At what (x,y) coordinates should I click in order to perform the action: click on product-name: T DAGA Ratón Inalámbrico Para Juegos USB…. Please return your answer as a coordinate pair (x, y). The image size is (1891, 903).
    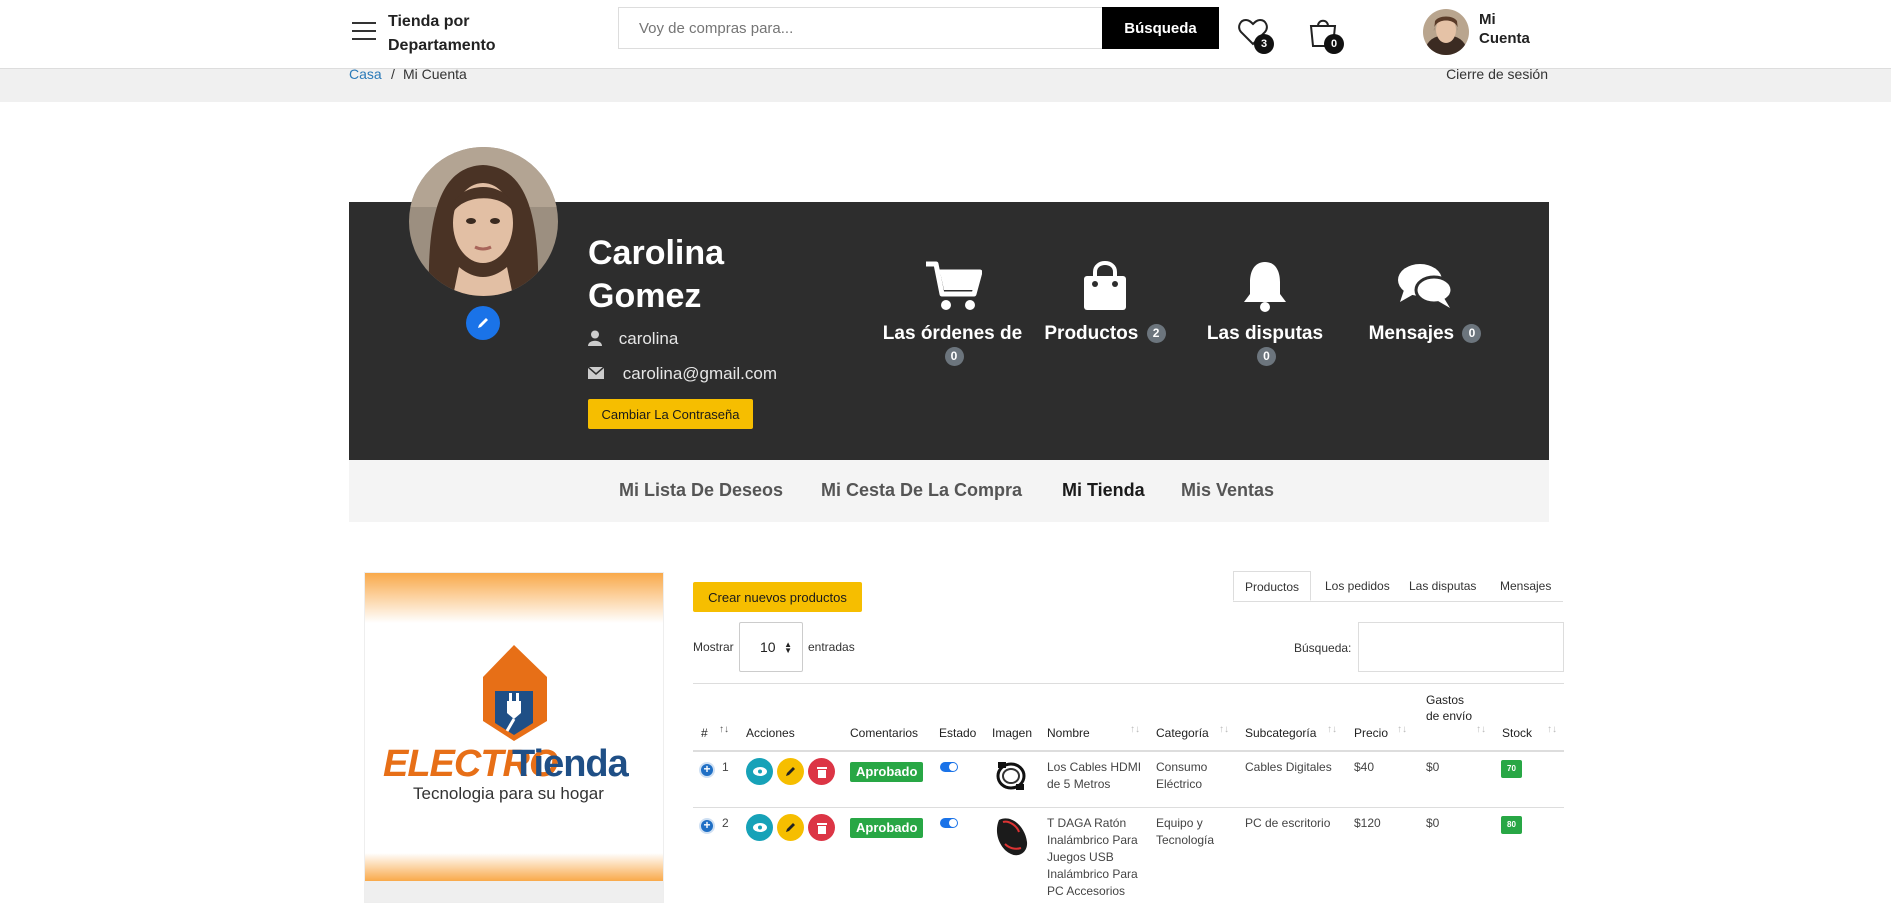
    Looking at the image, I should click on (1097, 857).